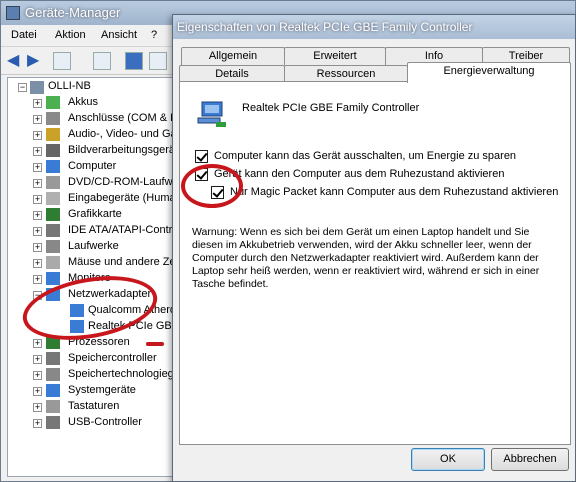  I want to click on port-icon, so click(53, 118).